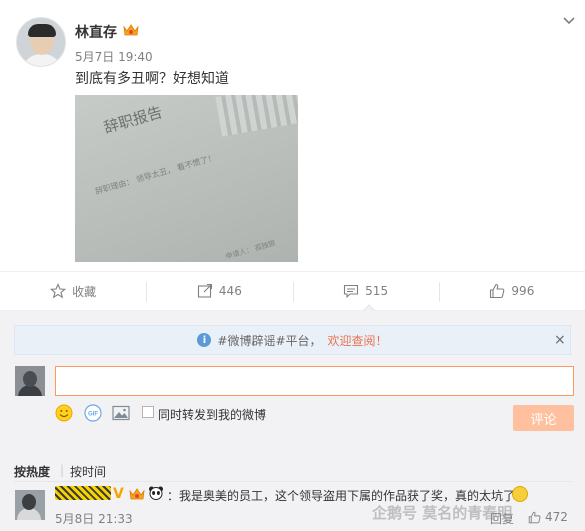 The image size is (585, 531). What do you see at coordinates (543, 418) in the screenshot?
I see `submit-comment-button: 评论` at bounding box center [543, 418].